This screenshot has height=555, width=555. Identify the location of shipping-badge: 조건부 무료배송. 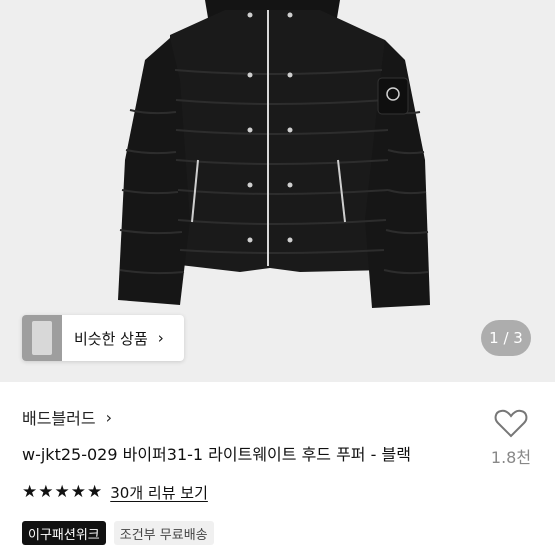
(163, 533).